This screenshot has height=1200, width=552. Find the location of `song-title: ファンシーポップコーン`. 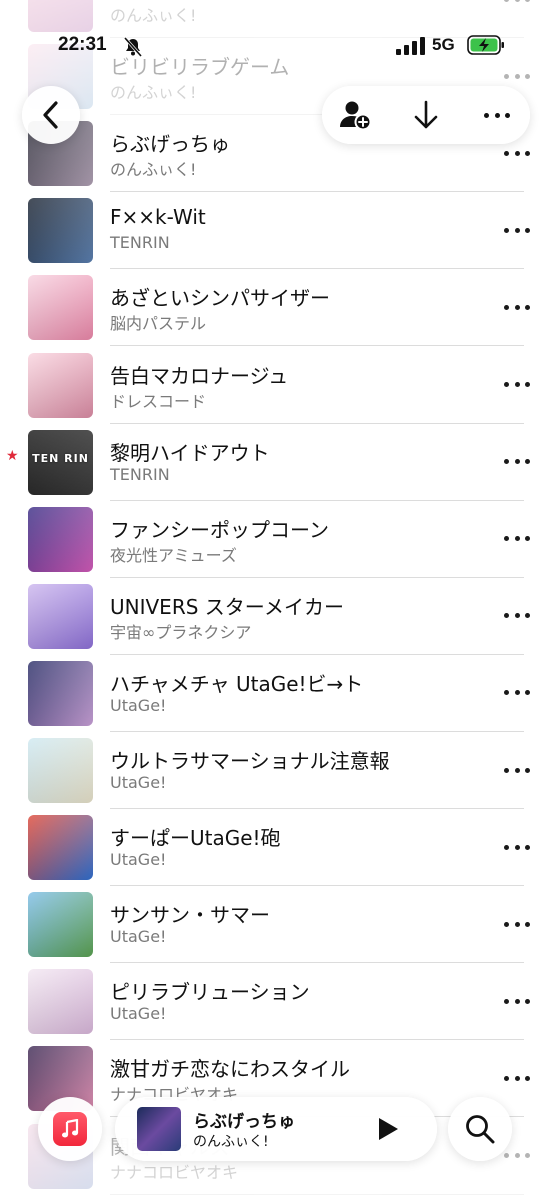

song-title: ファンシーポップコーン is located at coordinates (219, 529).